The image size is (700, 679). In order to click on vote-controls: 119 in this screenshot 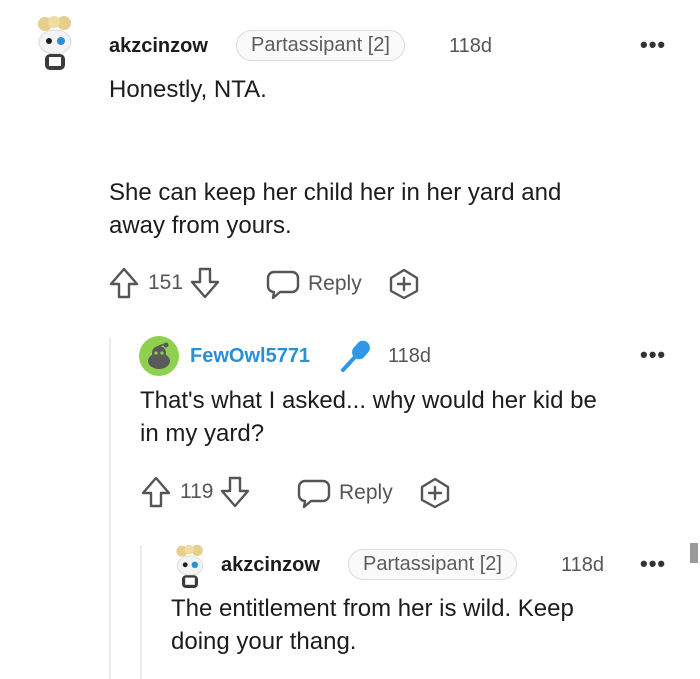, I will do `click(195, 492)`.